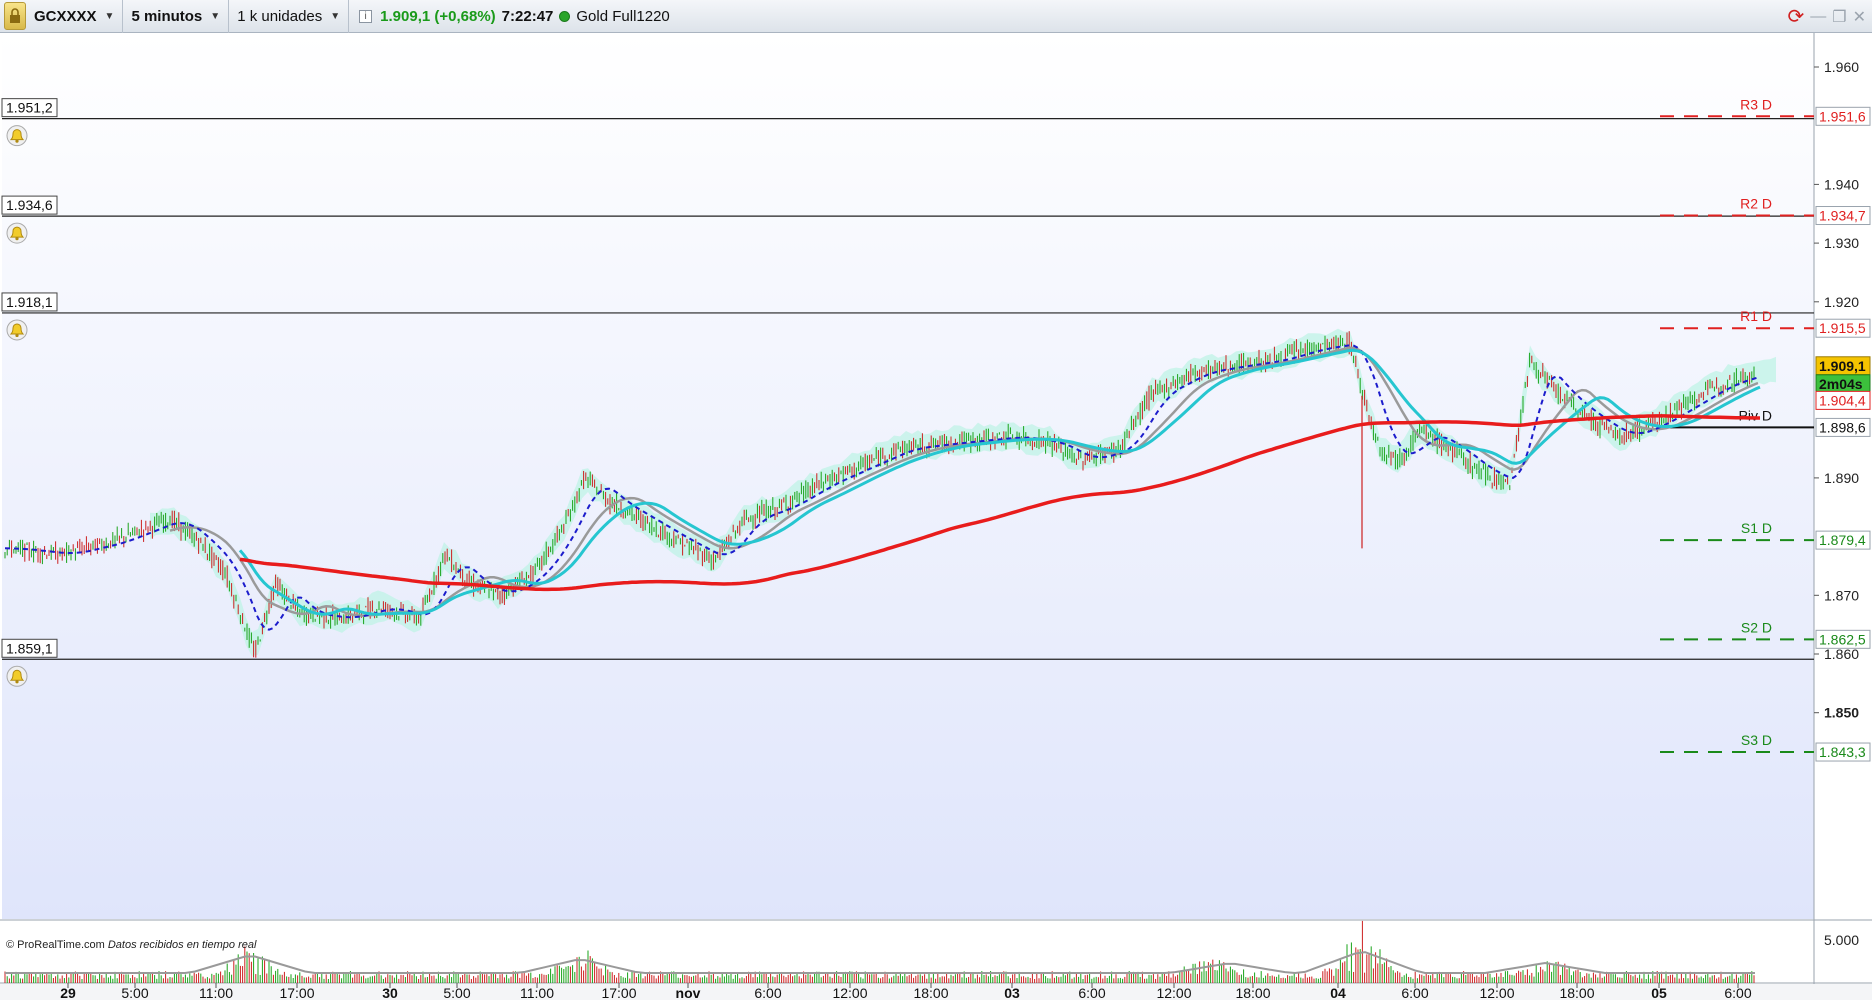 The image size is (1872, 1000). What do you see at coordinates (1756, 740) in the screenshot?
I see `pivot-name: S3 D` at bounding box center [1756, 740].